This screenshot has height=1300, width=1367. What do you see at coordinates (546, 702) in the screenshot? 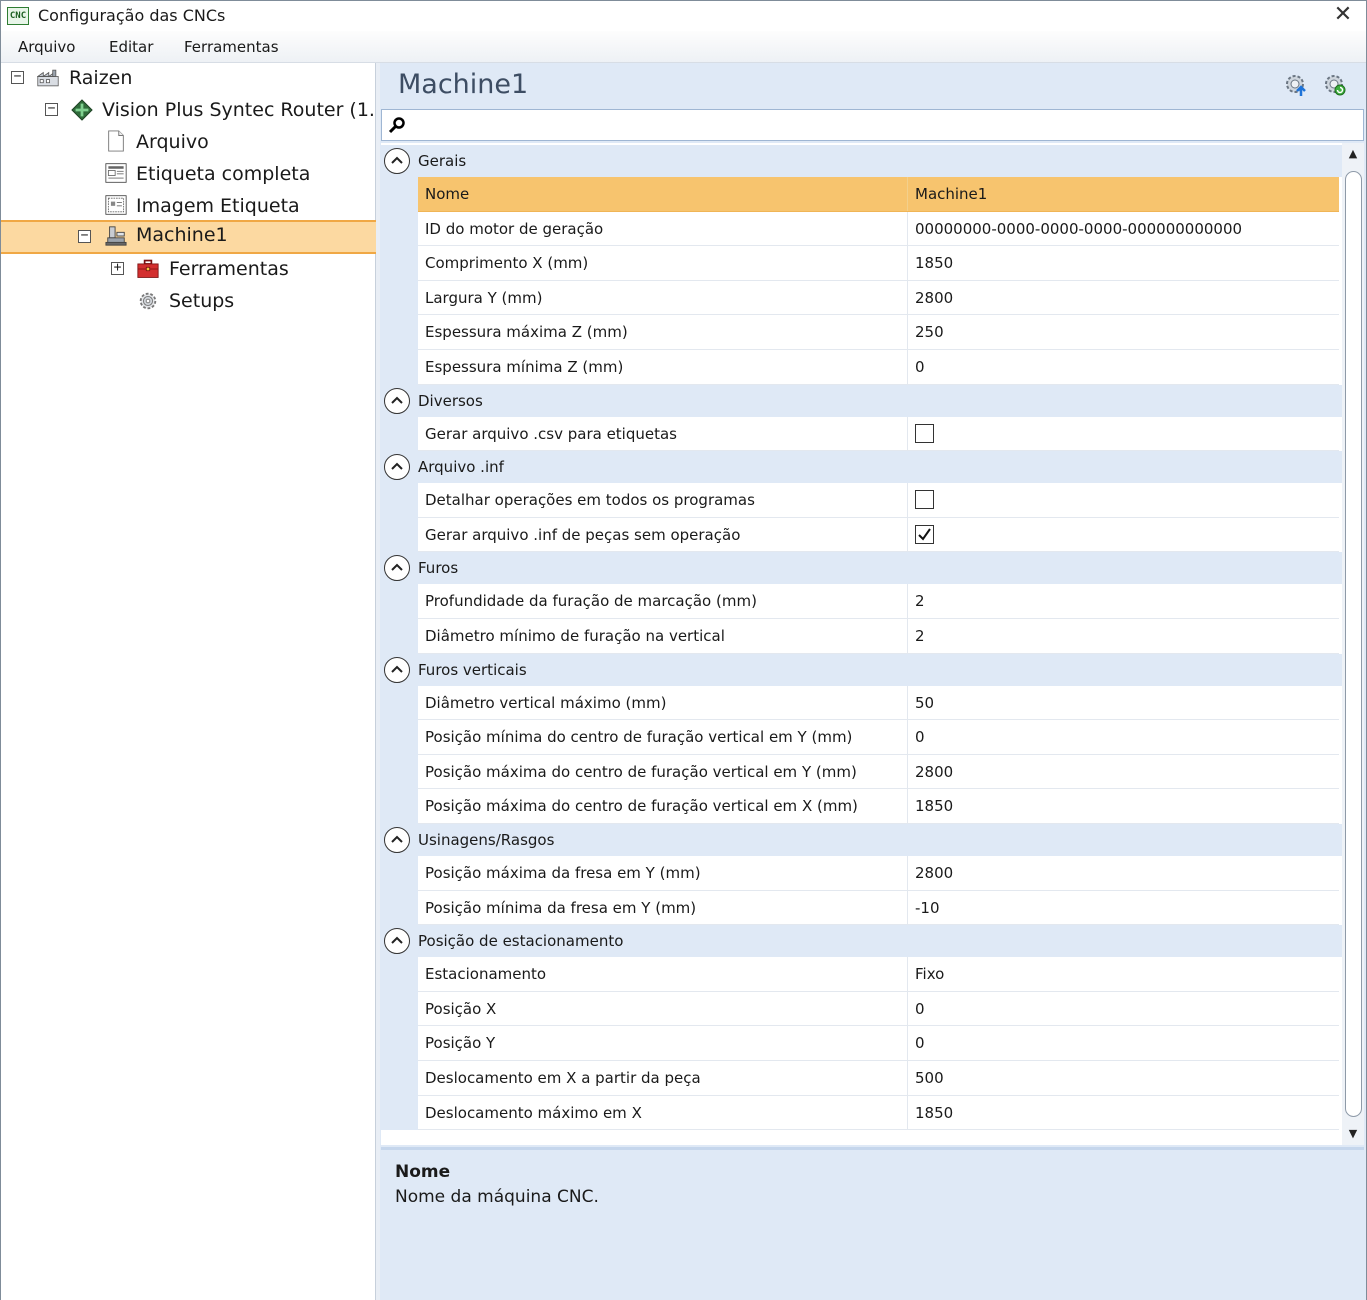
I see `property-name: Diâmetro vertical máximo (mm)` at bounding box center [546, 702].